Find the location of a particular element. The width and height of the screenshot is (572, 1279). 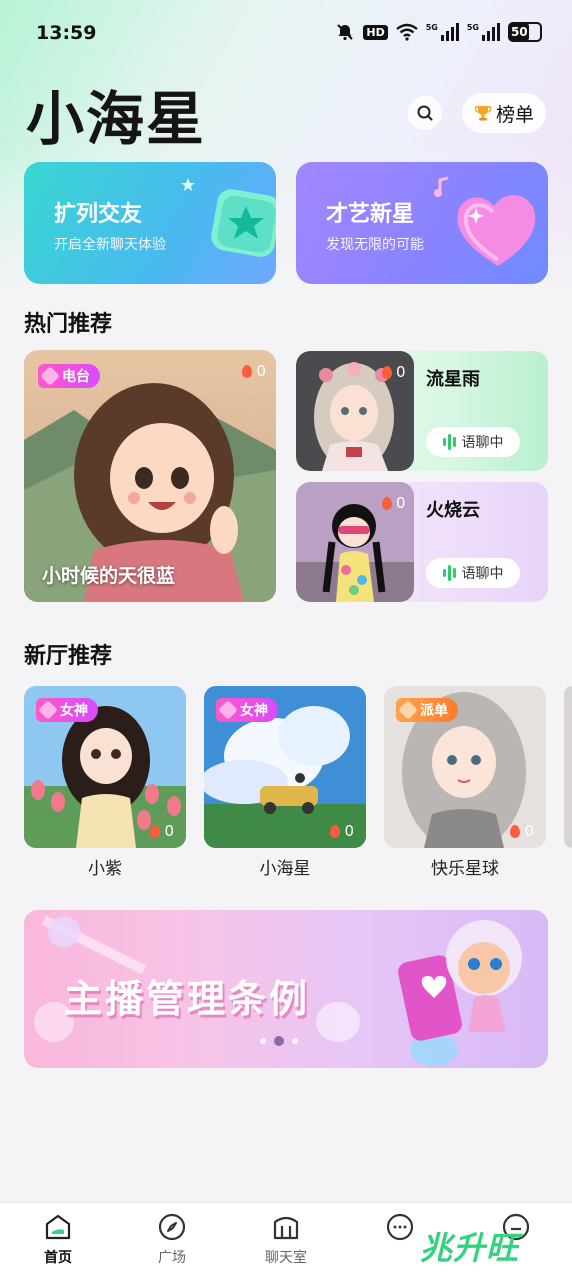

battery-icon: 50 is located at coordinates (525, 32).